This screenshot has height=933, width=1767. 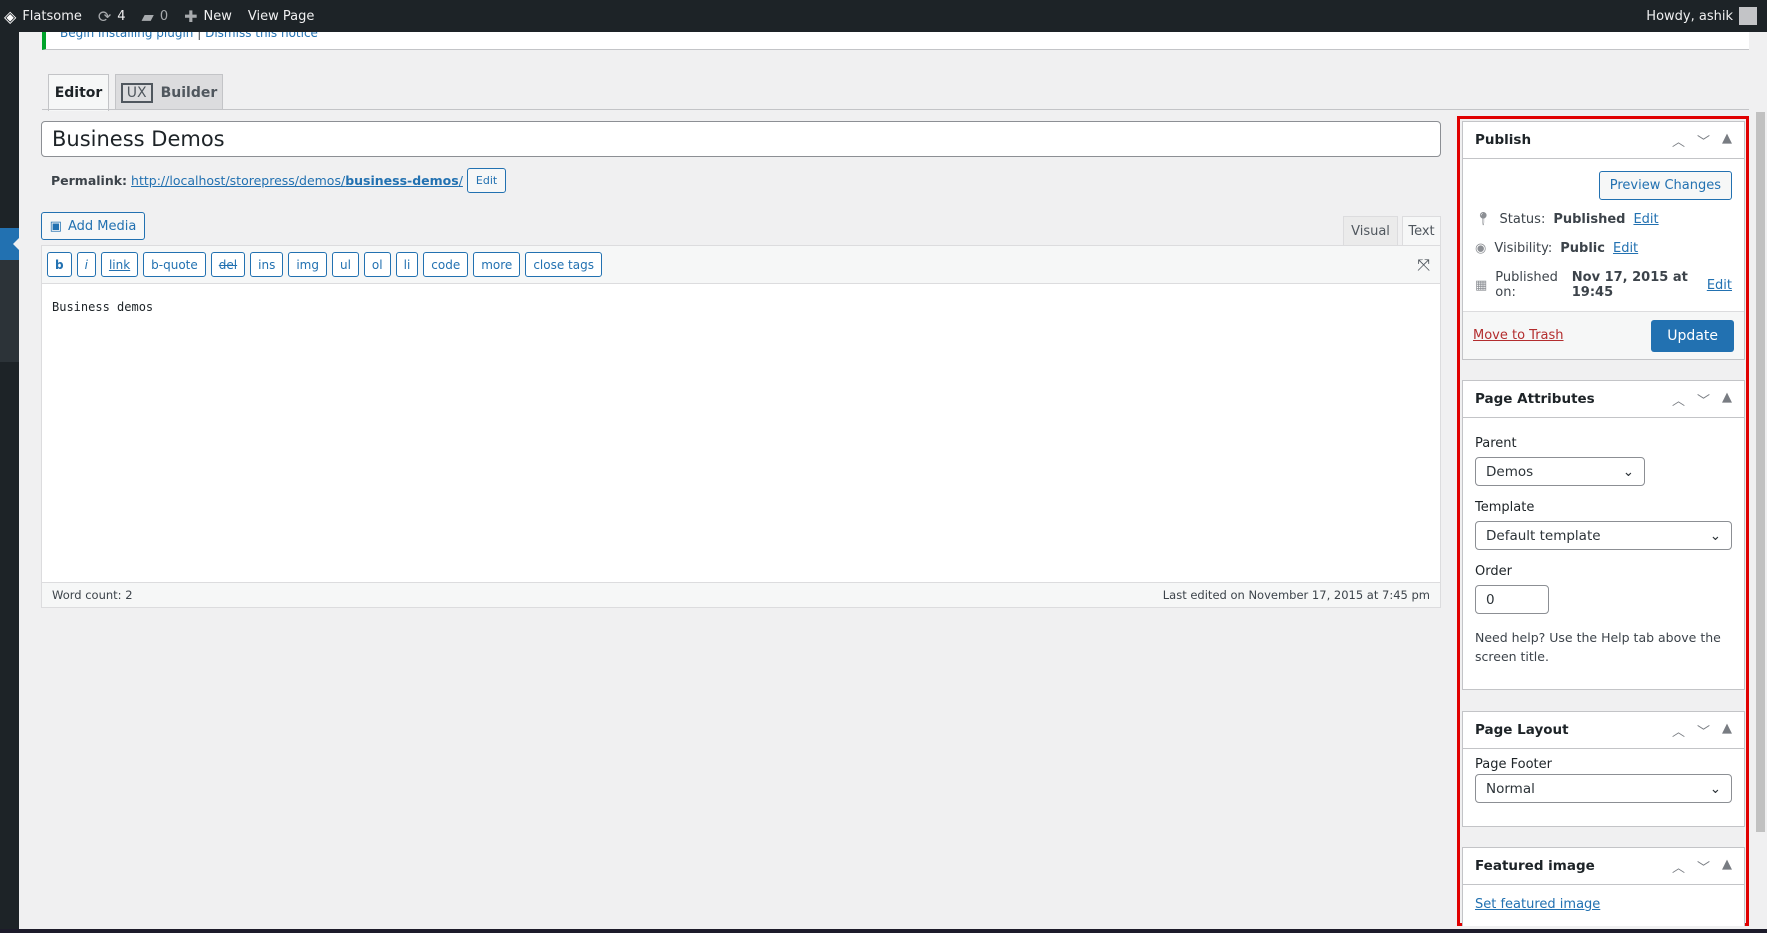 What do you see at coordinates (126, 36) in the screenshot?
I see `begin-installing-link: Begin installing plugin` at bounding box center [126, 36].